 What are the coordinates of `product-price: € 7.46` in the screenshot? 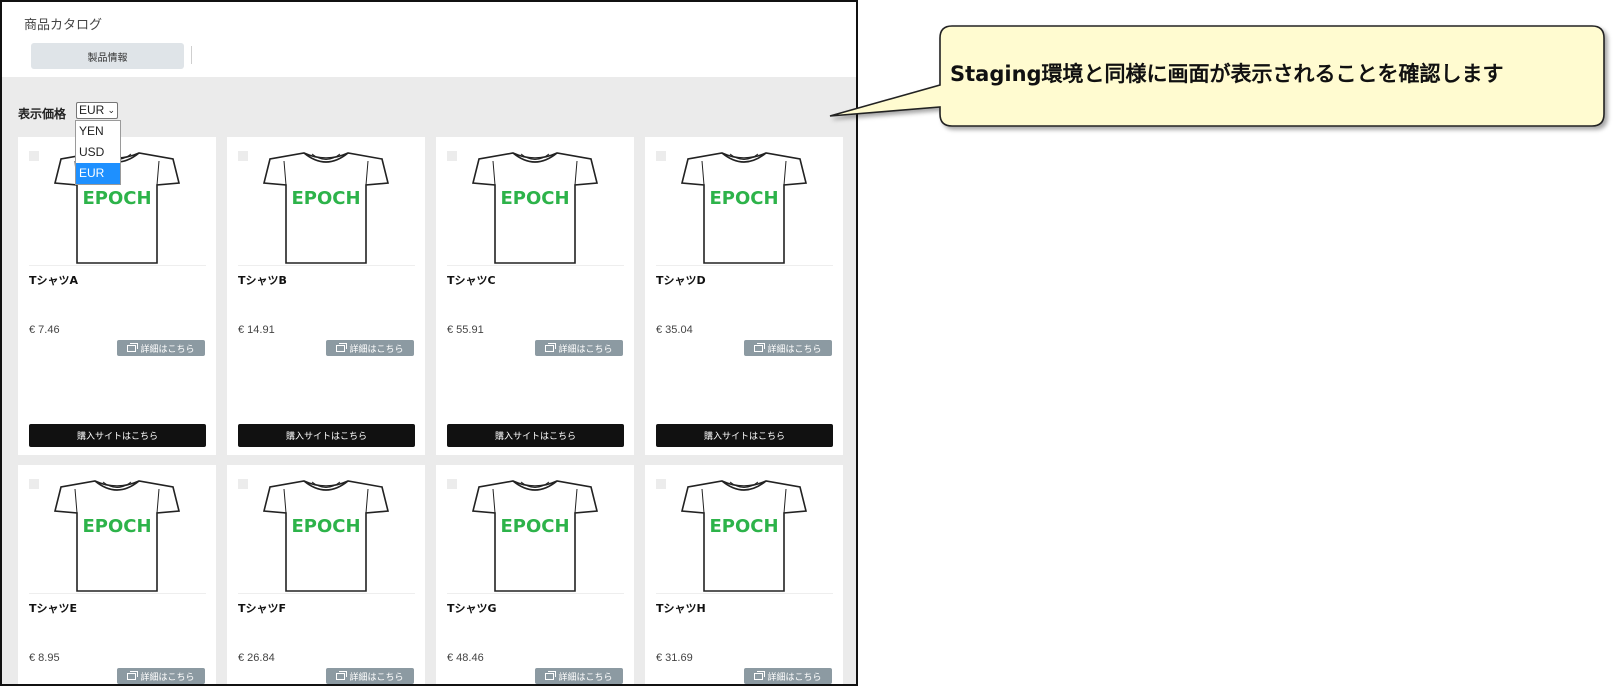 It's located at (44, 330).